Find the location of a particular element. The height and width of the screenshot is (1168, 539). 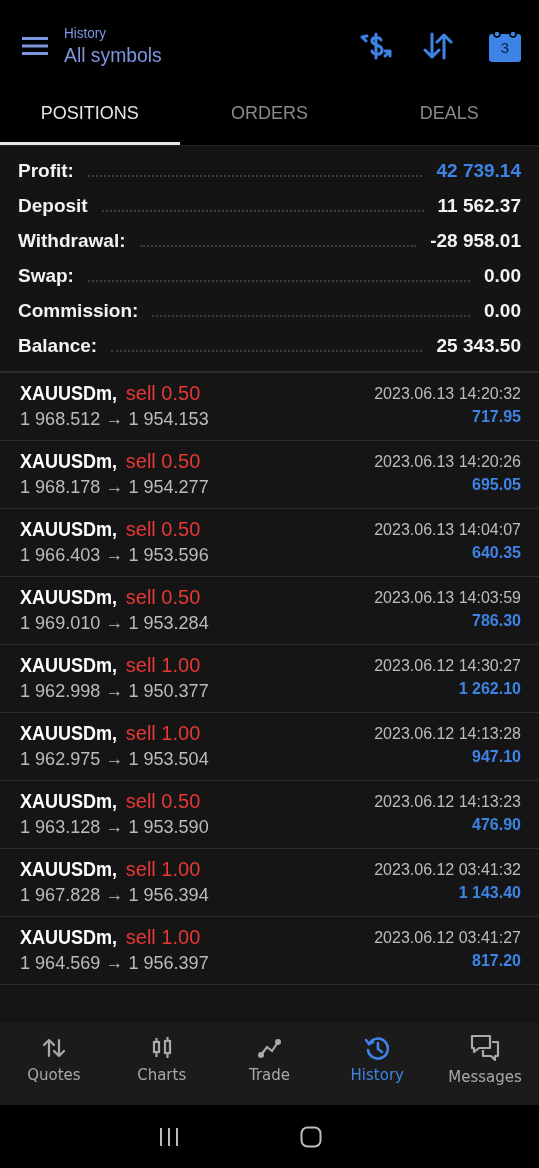

price-range: 1 968.512 → 1 954.153 is located at coordinates (114, 419).